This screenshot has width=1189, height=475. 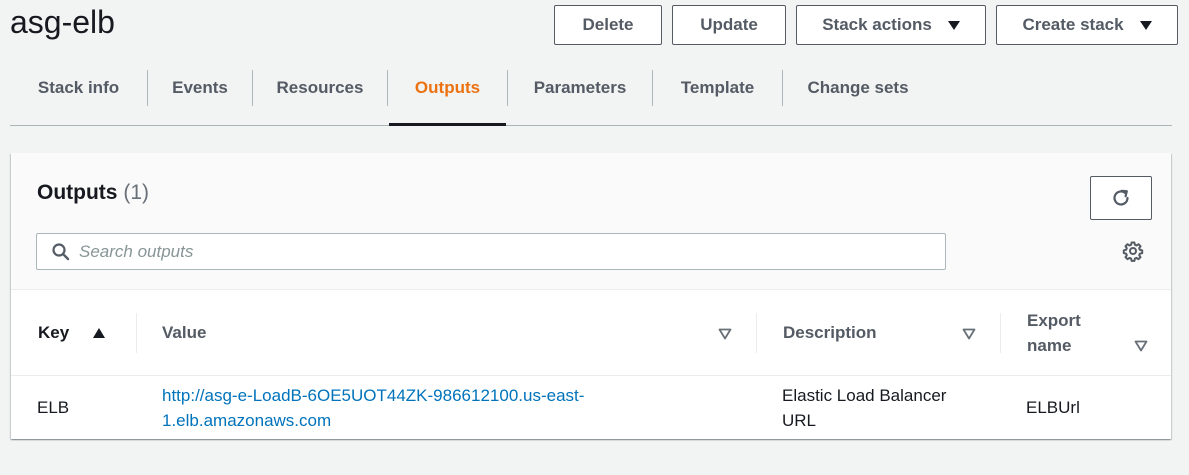 What do you see at coordinates (830, 332) in the screenshot?
I see `column-label: Description` at bounding box center [830, 332].